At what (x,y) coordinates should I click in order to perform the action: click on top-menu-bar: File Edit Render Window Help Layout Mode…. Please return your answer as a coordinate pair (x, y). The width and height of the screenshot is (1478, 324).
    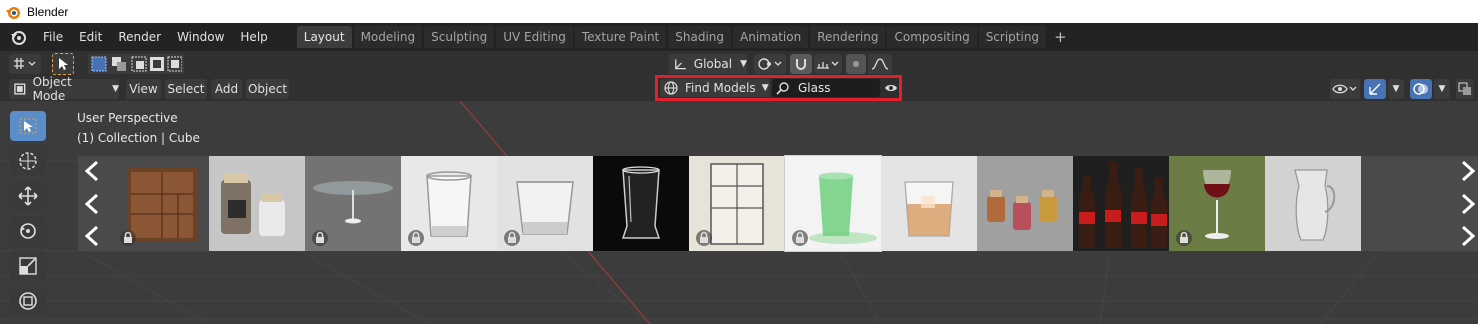
    Looking at the image, I should click on (739, 37).